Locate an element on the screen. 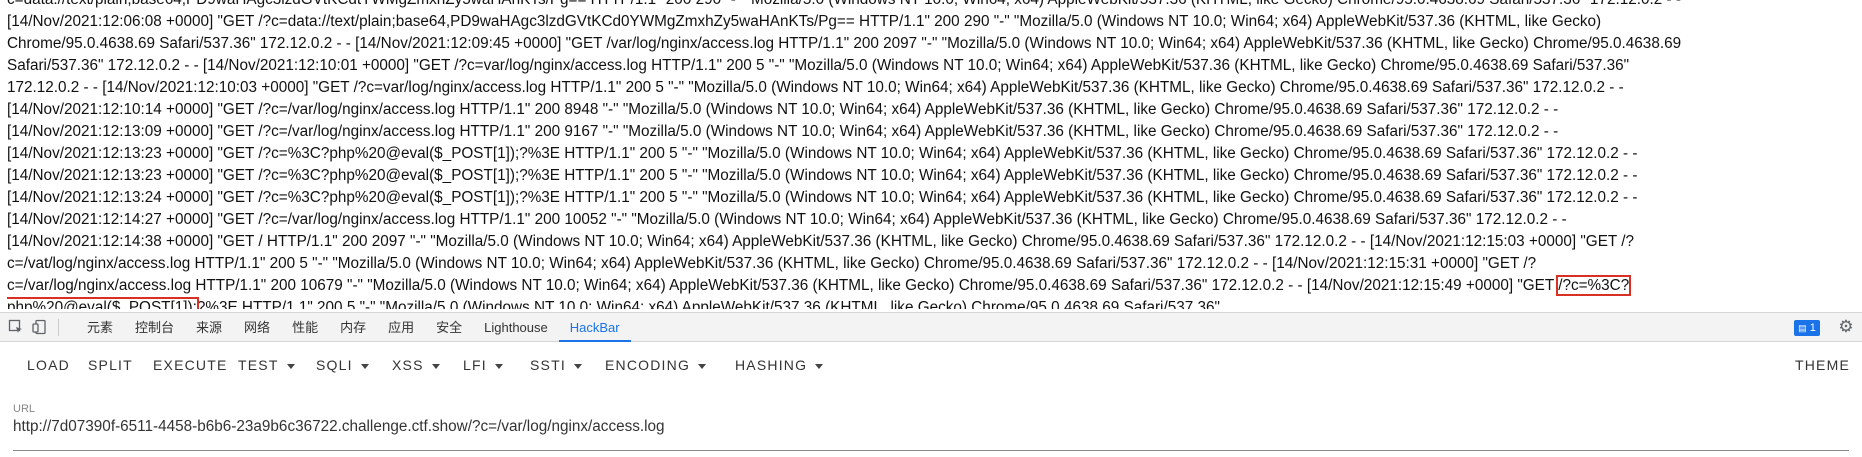 The image size is (1862, 457). tab-security: 安全 is located at coordinates (449, 327).